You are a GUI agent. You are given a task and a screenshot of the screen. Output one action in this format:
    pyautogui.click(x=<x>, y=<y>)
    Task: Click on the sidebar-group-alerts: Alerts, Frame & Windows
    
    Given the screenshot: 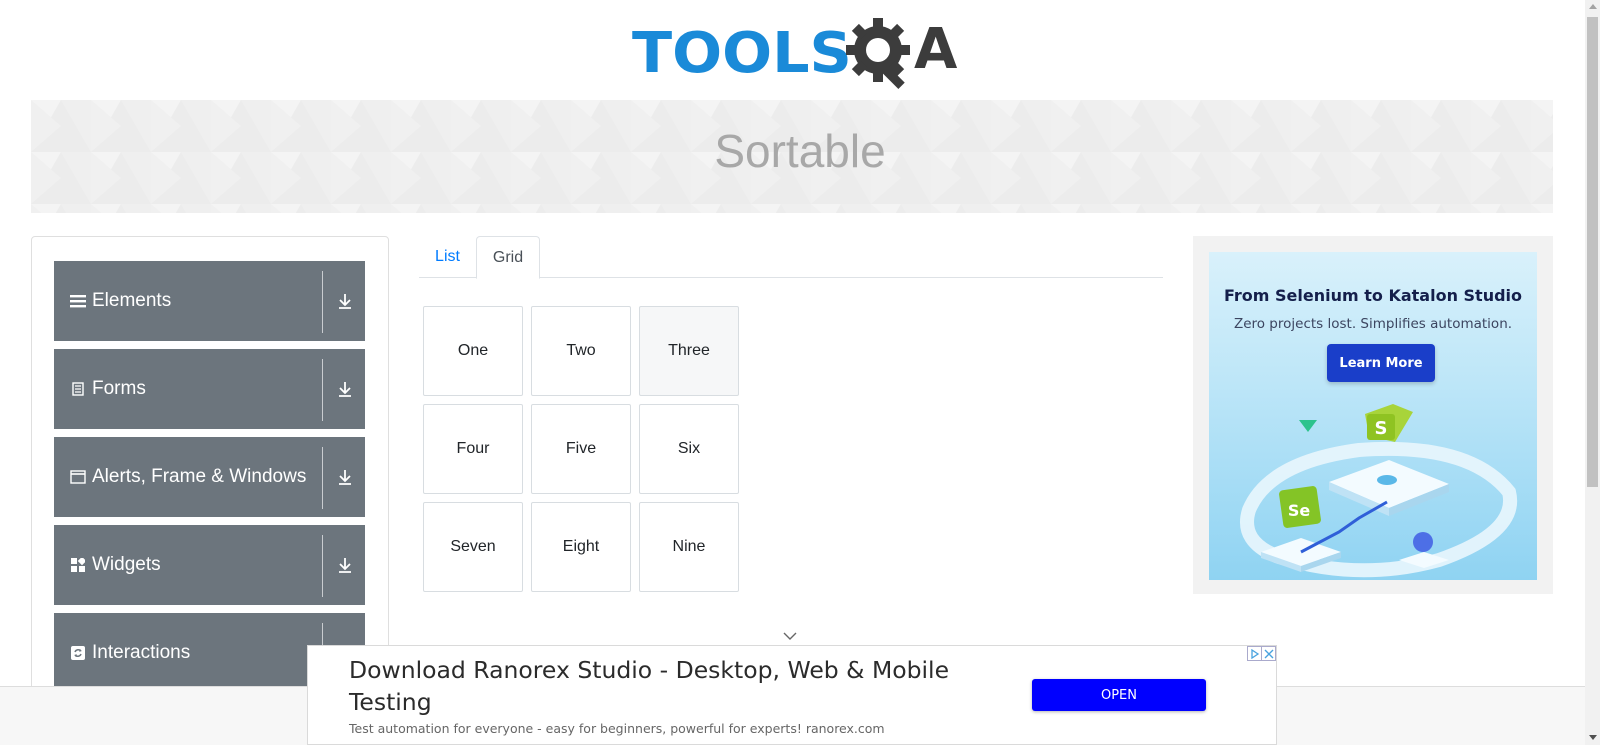 What is the action you would take?
    pyautogui.click(x=209, y=477)
    